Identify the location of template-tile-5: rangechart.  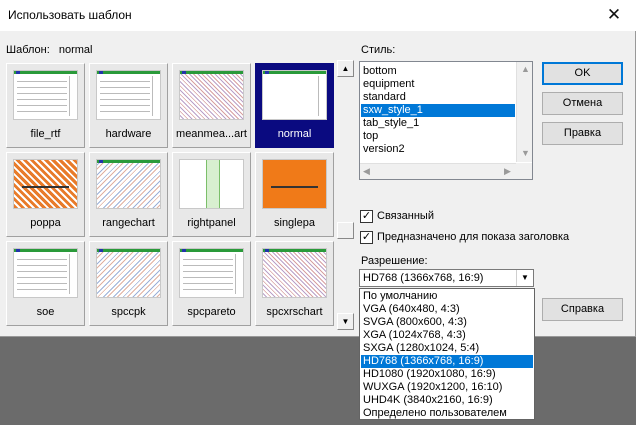
(128, 194).